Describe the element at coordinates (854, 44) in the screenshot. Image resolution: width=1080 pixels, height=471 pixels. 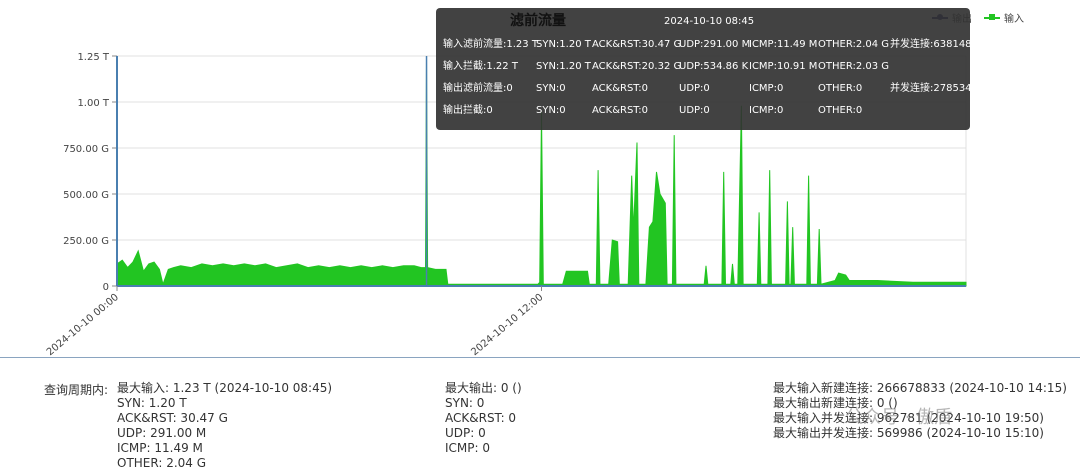
I see `tooltip-cell: OTHER:2.04 G` at that location.